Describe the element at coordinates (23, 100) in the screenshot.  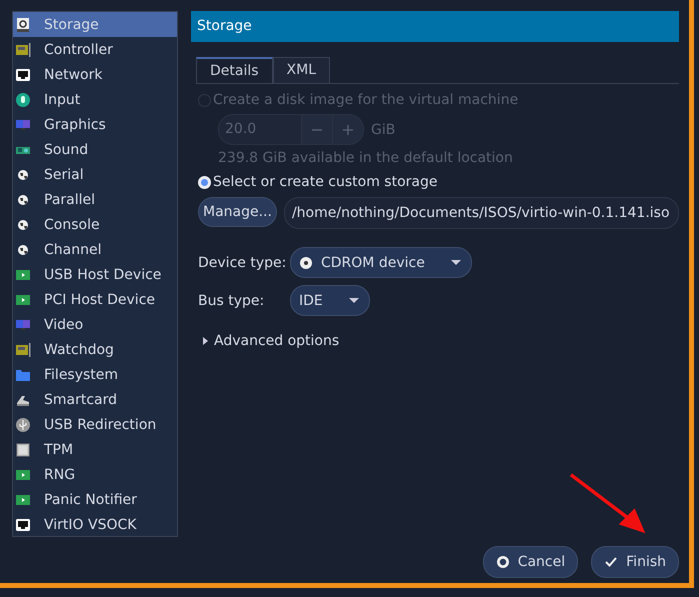
I see `mouse-icon` at that location.